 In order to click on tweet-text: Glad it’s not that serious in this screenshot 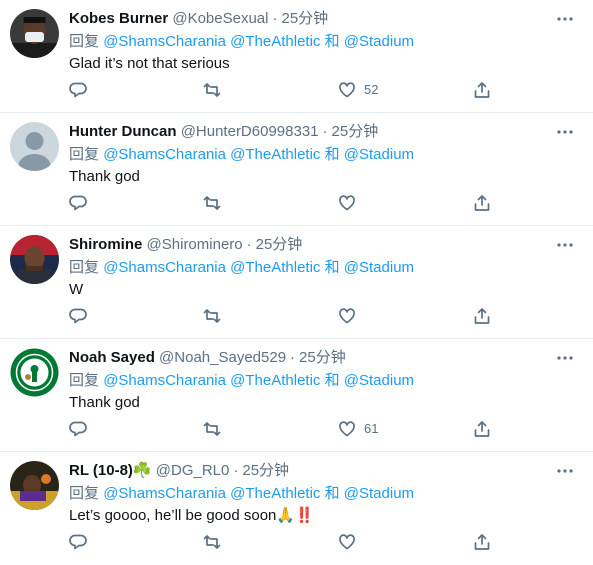, I will do `click(149, 63)`.